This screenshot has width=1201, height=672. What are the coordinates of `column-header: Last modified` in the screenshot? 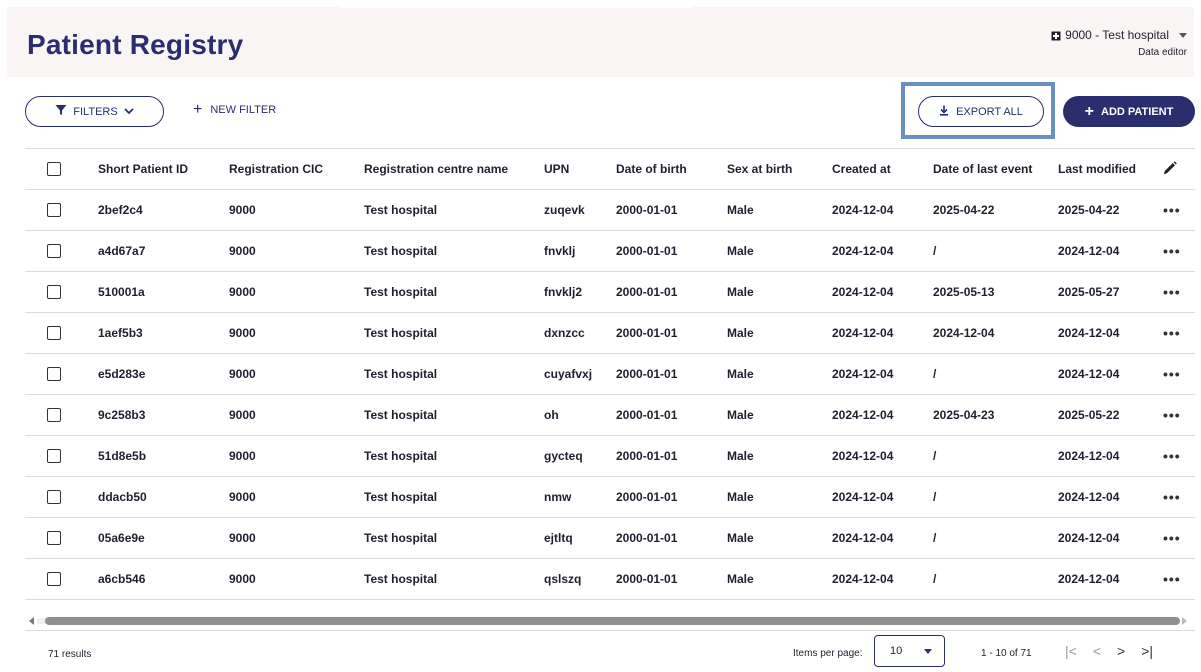 It's located at (1110, 169).